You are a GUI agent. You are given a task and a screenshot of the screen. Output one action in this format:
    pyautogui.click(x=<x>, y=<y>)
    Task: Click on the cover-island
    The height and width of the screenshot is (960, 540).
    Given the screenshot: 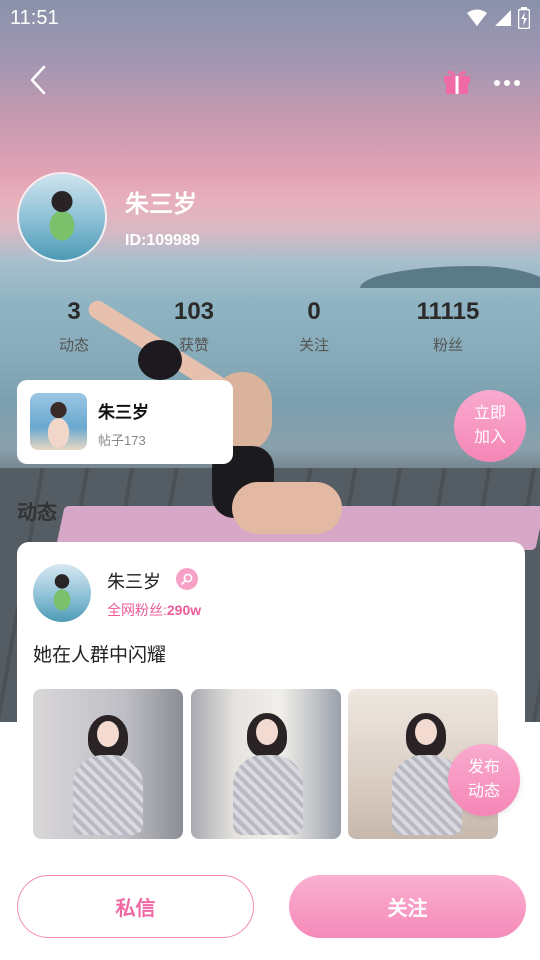 What is the action you would take?
    pyautogui.click(x=450, y=277)
    